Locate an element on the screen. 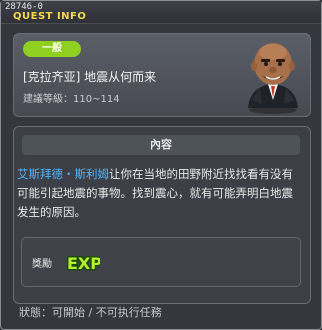  npc-portrait-icon is located at coordinates (273, 78).